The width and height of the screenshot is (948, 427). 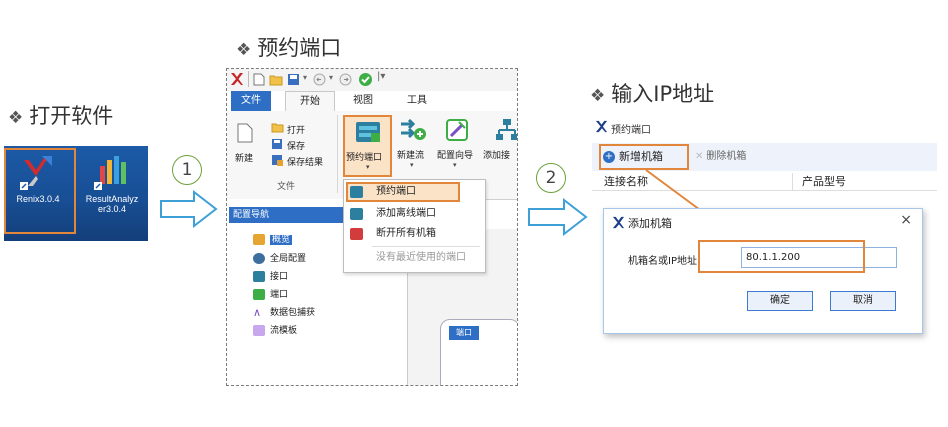 What do you see at coordinates (305, 77) in the screenshot?
I see `dropdown-caret-icon: ▾` at bounding box center [305, 77].